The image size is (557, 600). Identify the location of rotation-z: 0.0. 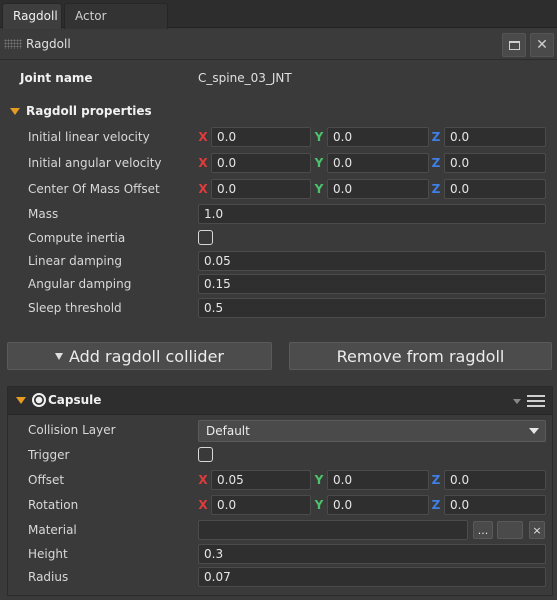
(495, 505).